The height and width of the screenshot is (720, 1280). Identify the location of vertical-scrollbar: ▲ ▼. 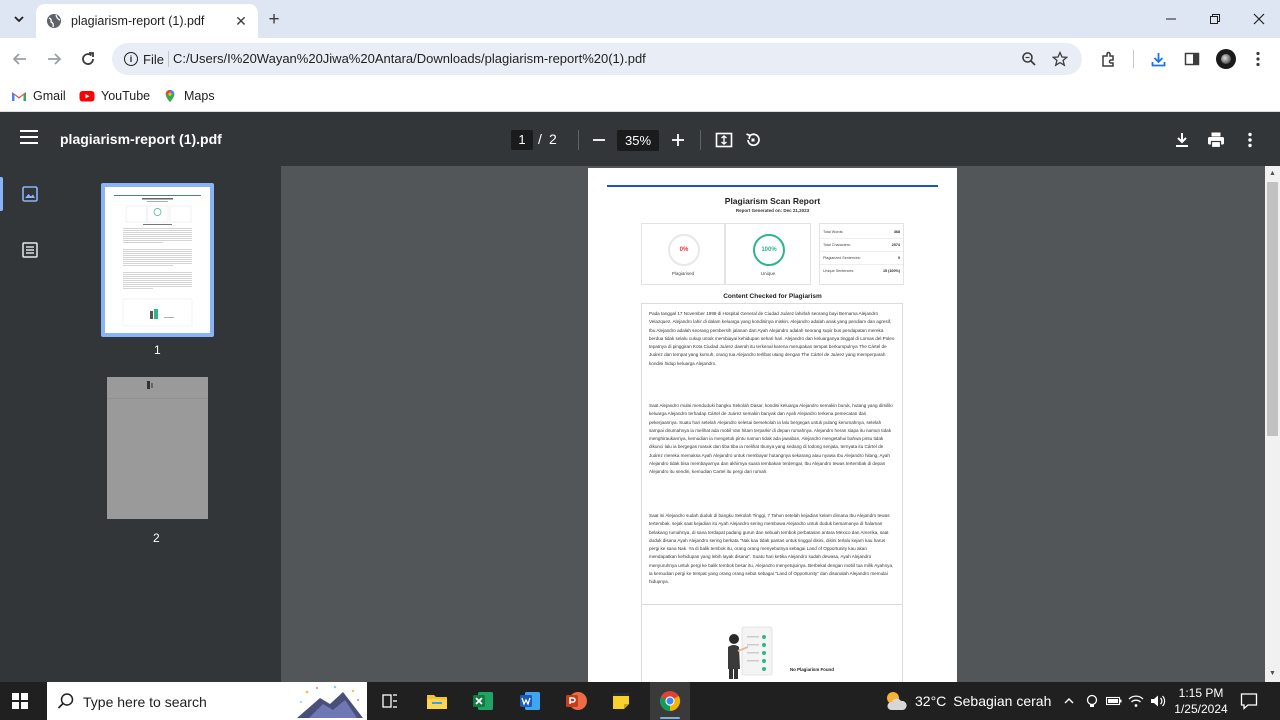
(1272, 424).